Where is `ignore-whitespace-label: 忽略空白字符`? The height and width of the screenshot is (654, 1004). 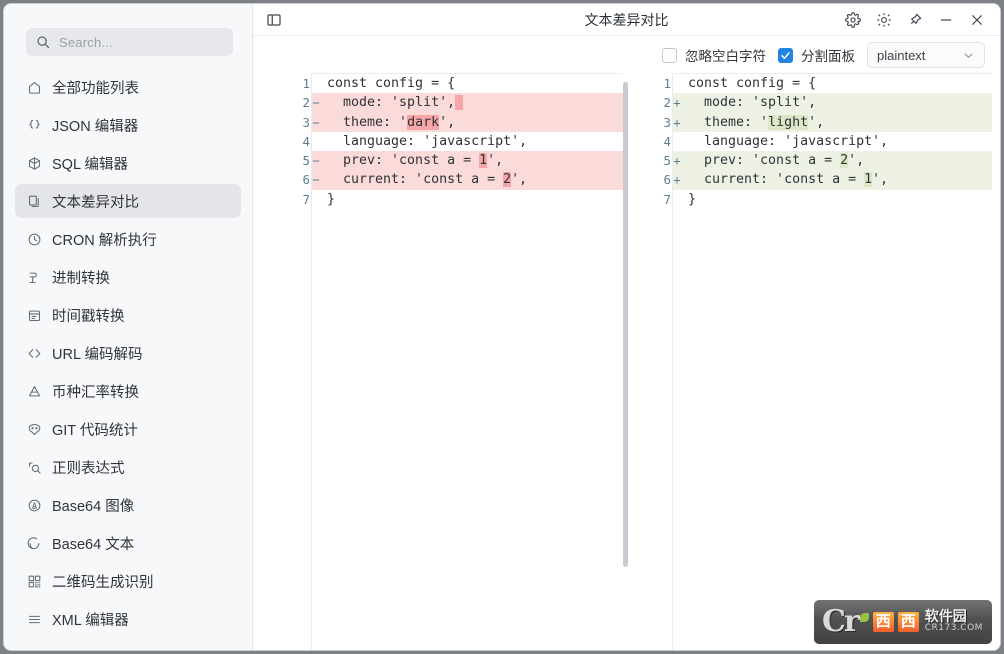 ignore-whitespace-label: 忽略空白字符 is located at coordinates (725, 56).